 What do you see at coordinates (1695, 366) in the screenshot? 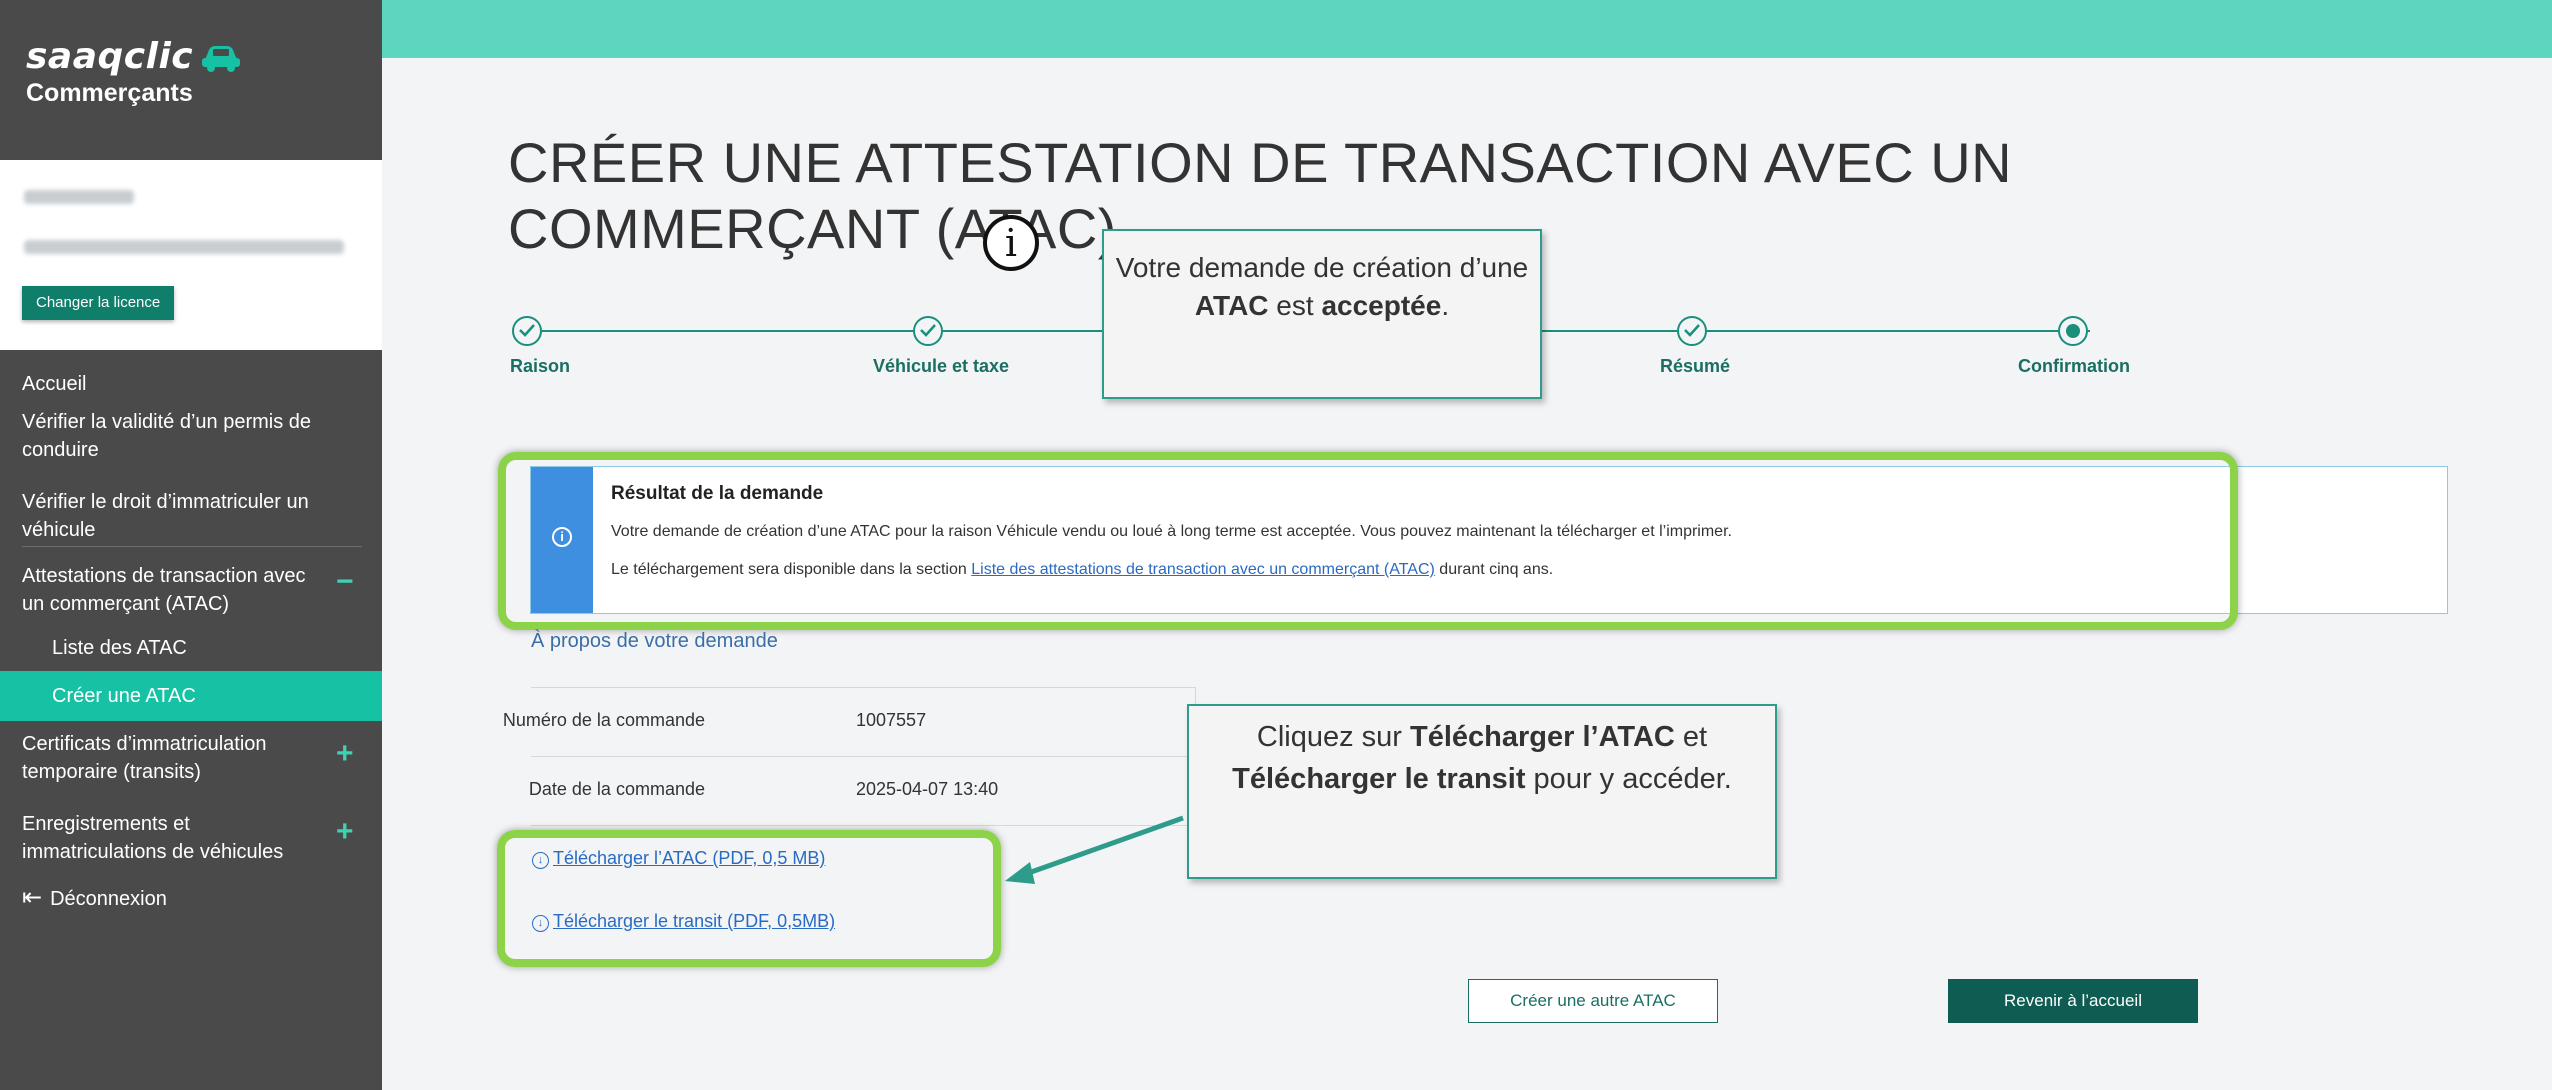
I see `step-label-resume: Résumé` at bounding box center [1695, 366].